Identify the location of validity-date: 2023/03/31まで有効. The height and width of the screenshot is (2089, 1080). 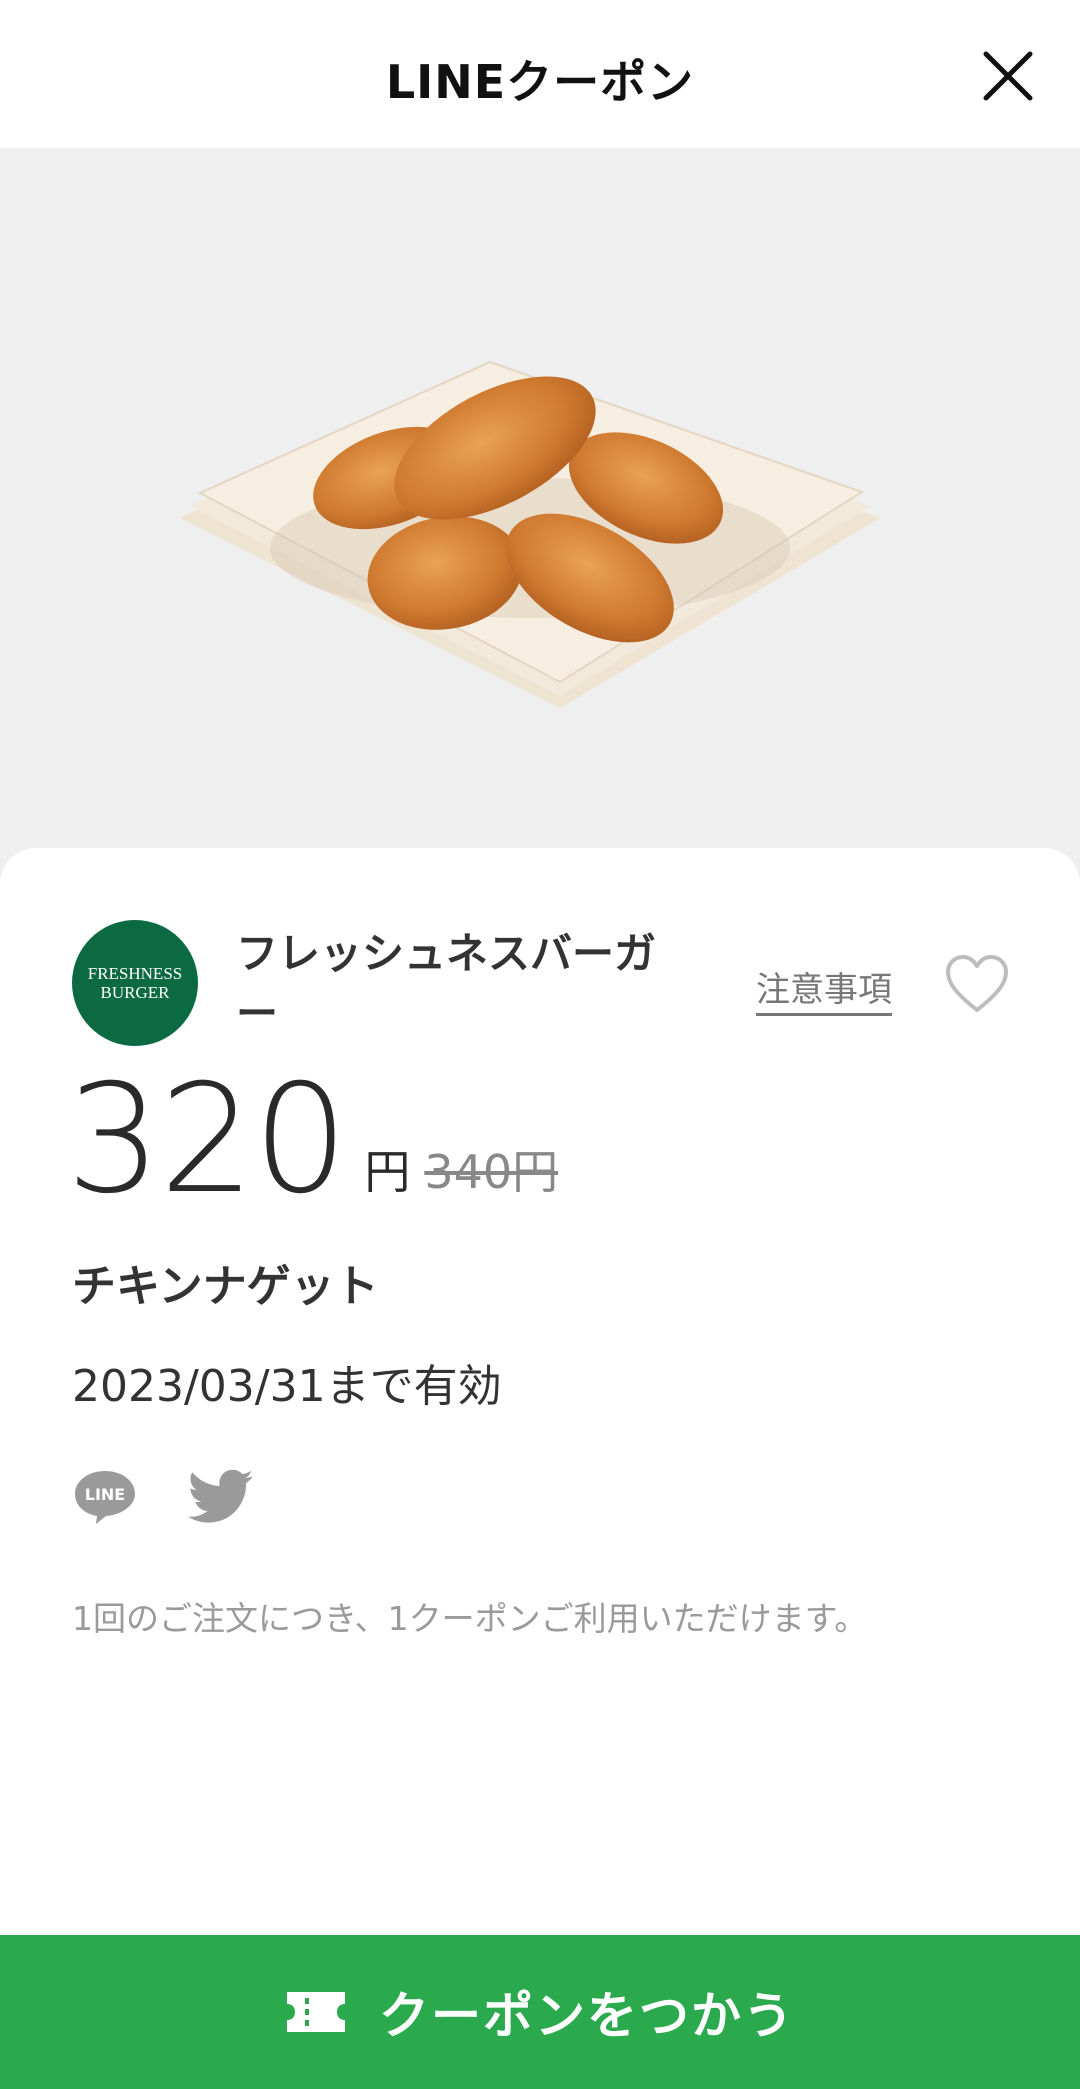
(287, 1386).